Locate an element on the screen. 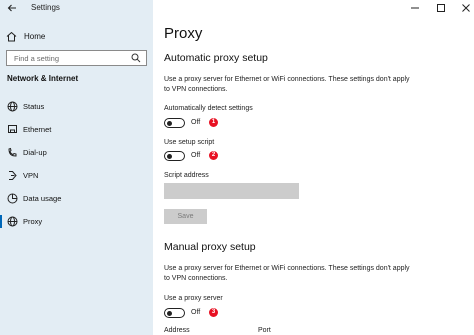 This screenshot has width=474, height=335. title-bar: Settings is located at coordinates (76, 8).